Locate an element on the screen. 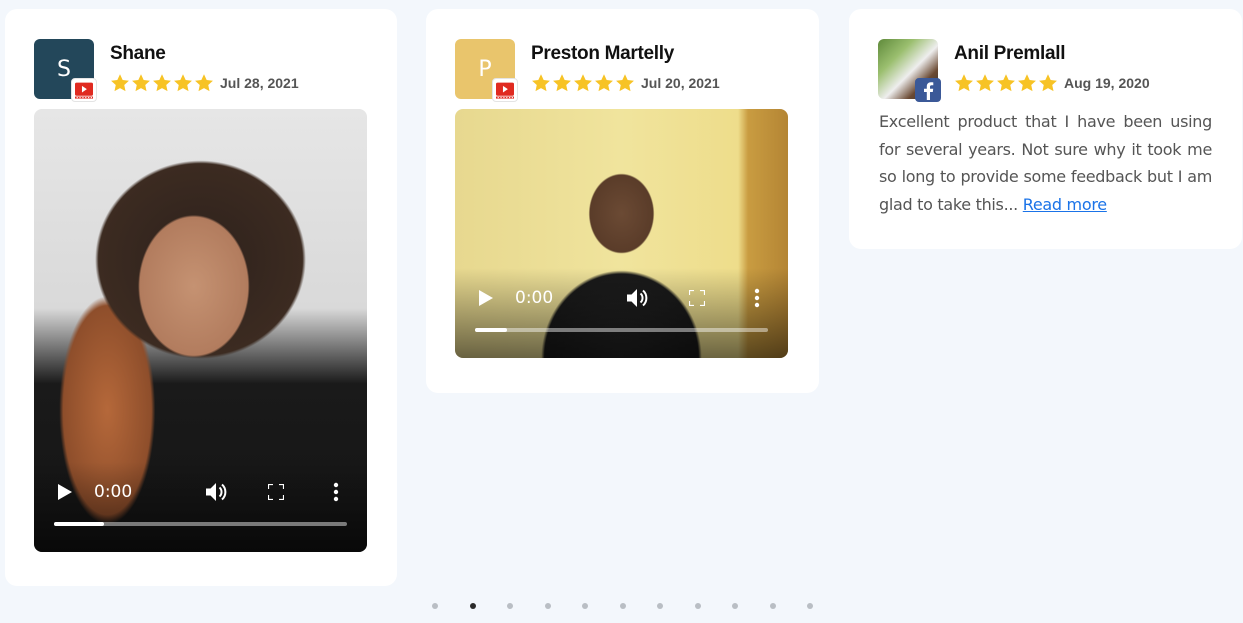 Image resolution: width=1243 pixels, height=623 pixels. avatar-letter: P is located at coordinates (485, 69).